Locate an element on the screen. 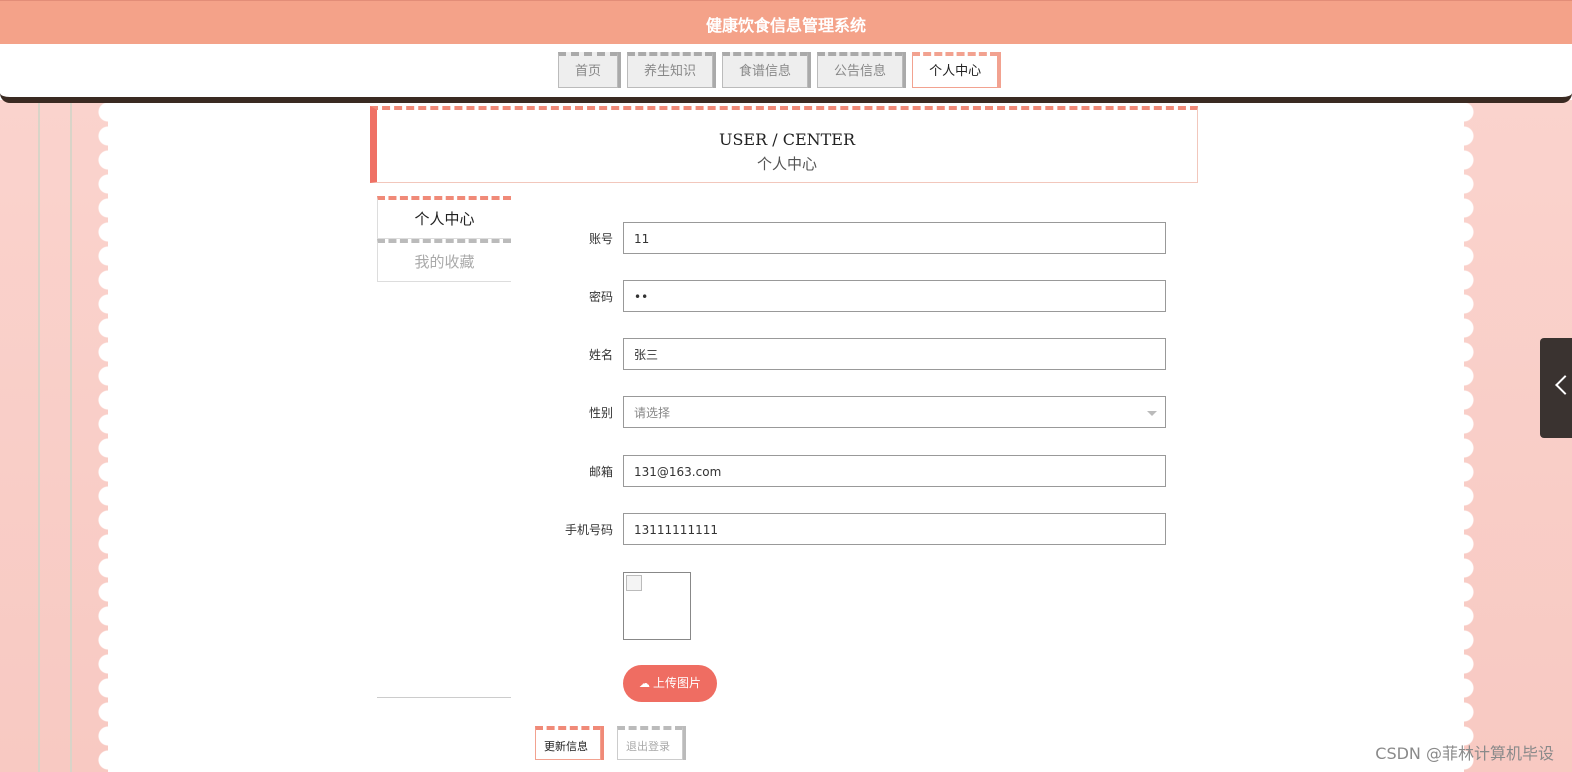  nav-tab-home: 首页 is located at coordinates (588, 70).